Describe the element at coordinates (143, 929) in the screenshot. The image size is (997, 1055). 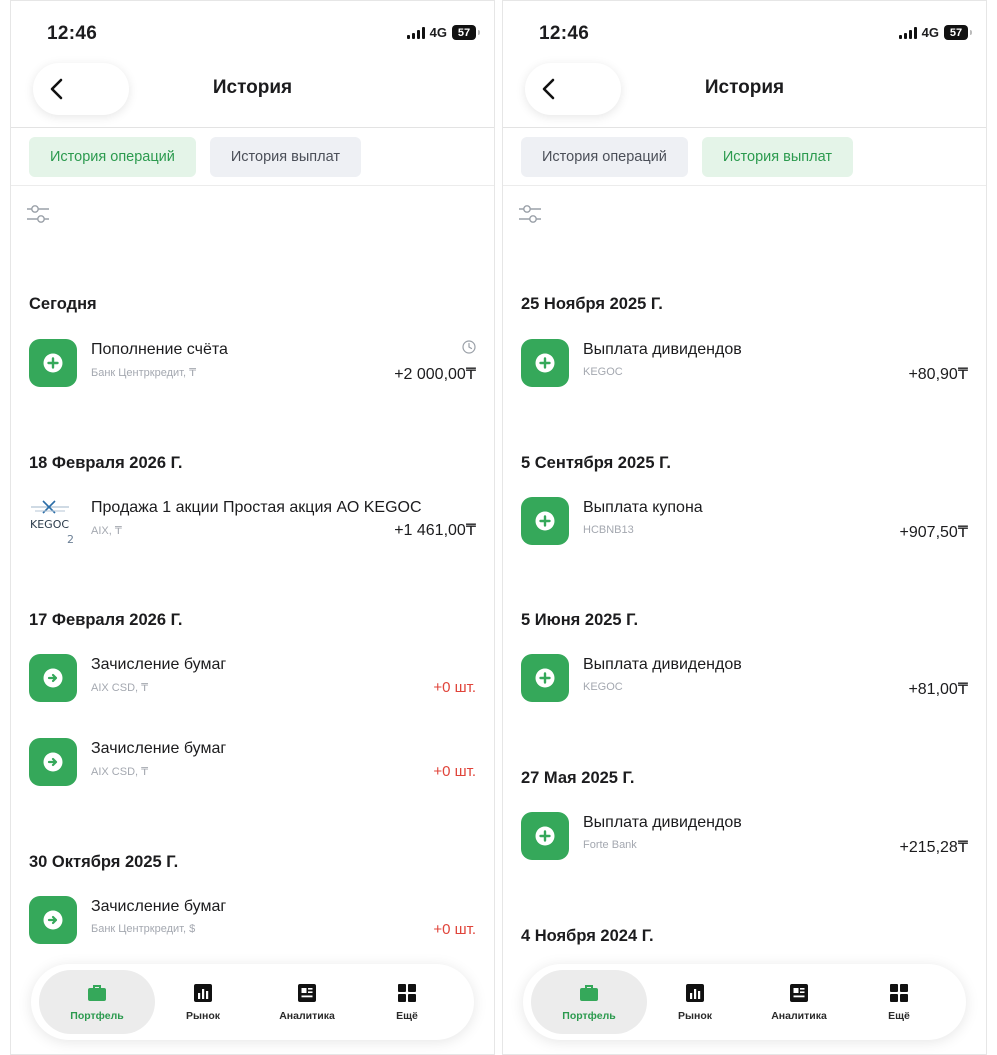
I see `item-subtitle: Банк Центркредит, $` at that location.